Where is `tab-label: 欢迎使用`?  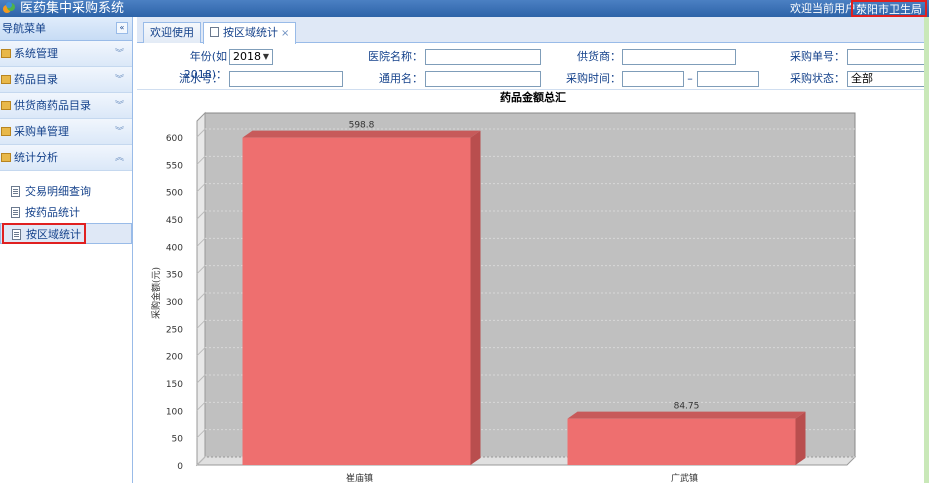
tab-label: 欢迎使用 is located at coordinates (172, 32).